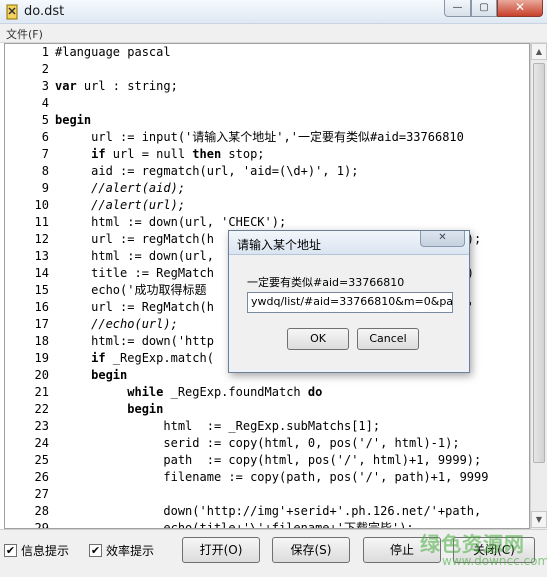 The height and width of the screenshot is (577, 547). Describe the element at coordinates (318, 339) in the screenshot. I see `ok-button: OK` at that location.